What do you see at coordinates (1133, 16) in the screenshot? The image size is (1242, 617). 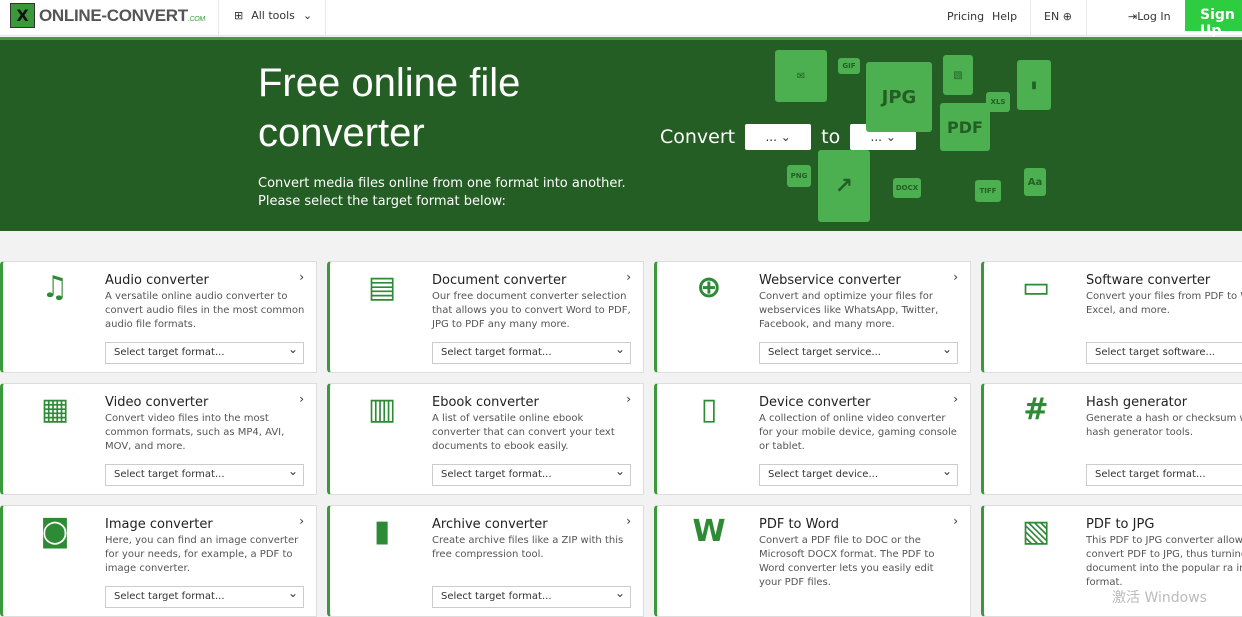 I see `login-icon: ⇥` at bounding box center [1133, 16].